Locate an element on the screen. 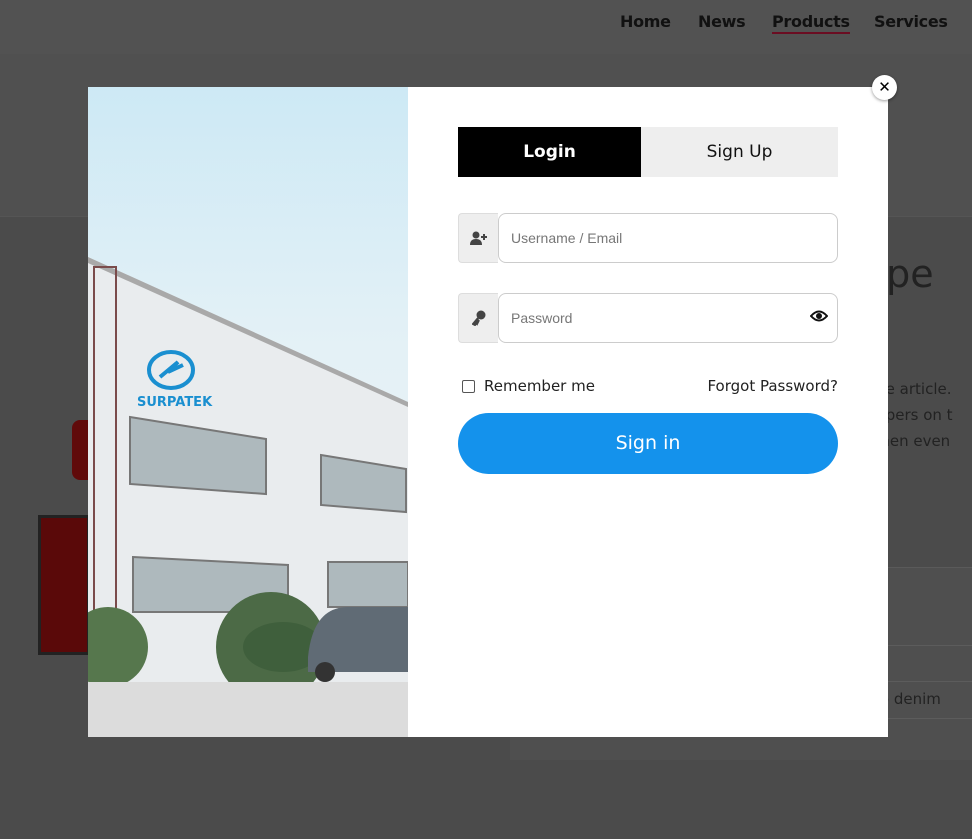 The image size is (972, 839). auth-tabs: Login Sign Up is located at coordinates (648, 152).